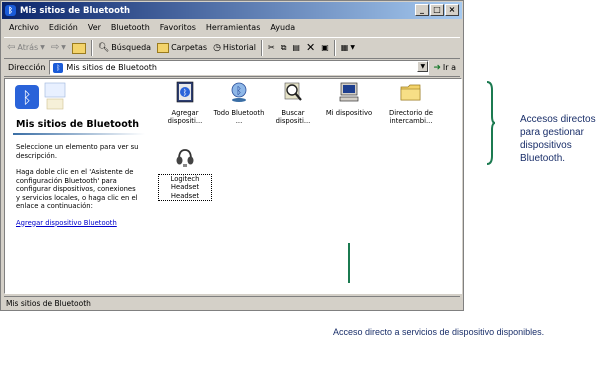 Image resolution: width=600 pixels, height=370 pixels. I want to click on history-button: ◷ Historial, so click(234, 48).